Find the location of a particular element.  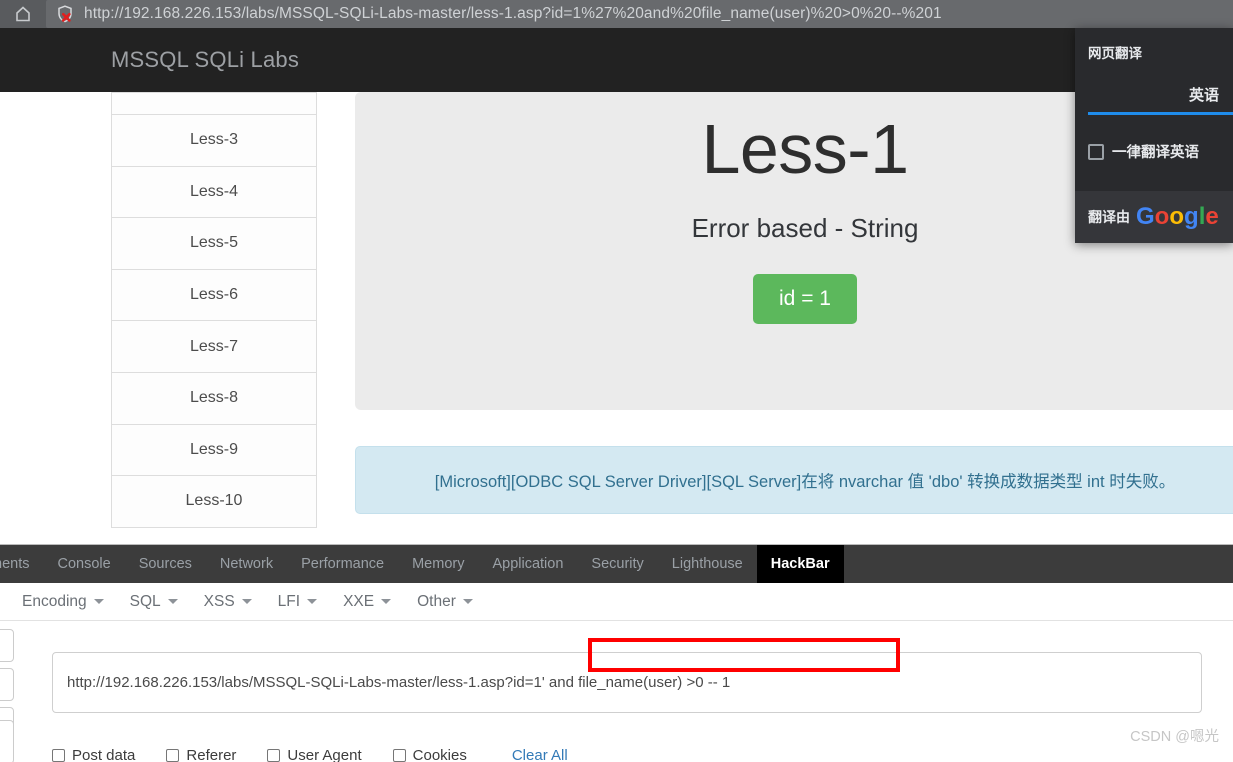

list-item is located at coordinates (214, 103).